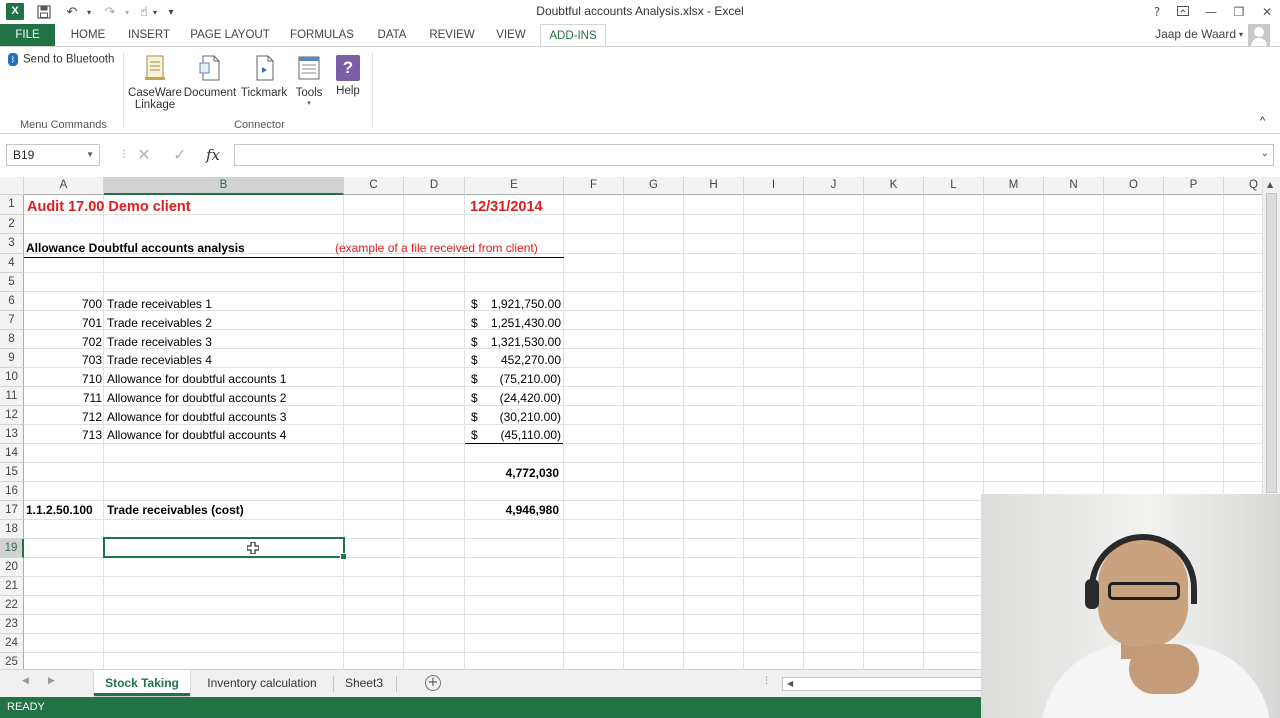 This screenshot has height=718, width=1280. What do you see at coordinates (1265, 153) in the screenshot?
I see `expand-formula-bar-icon: ⌄` at bounding box center [1265, 153].